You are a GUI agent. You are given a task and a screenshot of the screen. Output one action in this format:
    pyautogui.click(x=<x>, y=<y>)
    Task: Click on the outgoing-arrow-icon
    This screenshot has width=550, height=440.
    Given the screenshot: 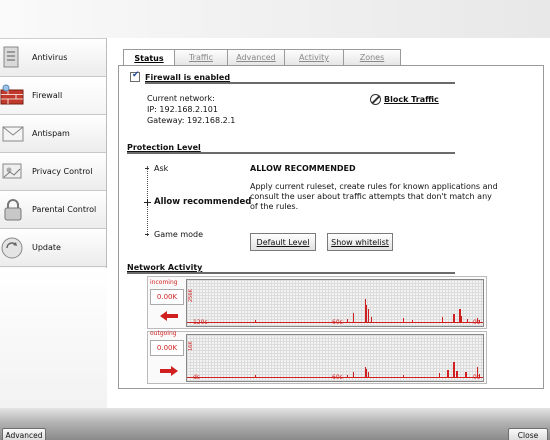 What is the action you would take?
    pyautogui.click(x=169, y=371)
    